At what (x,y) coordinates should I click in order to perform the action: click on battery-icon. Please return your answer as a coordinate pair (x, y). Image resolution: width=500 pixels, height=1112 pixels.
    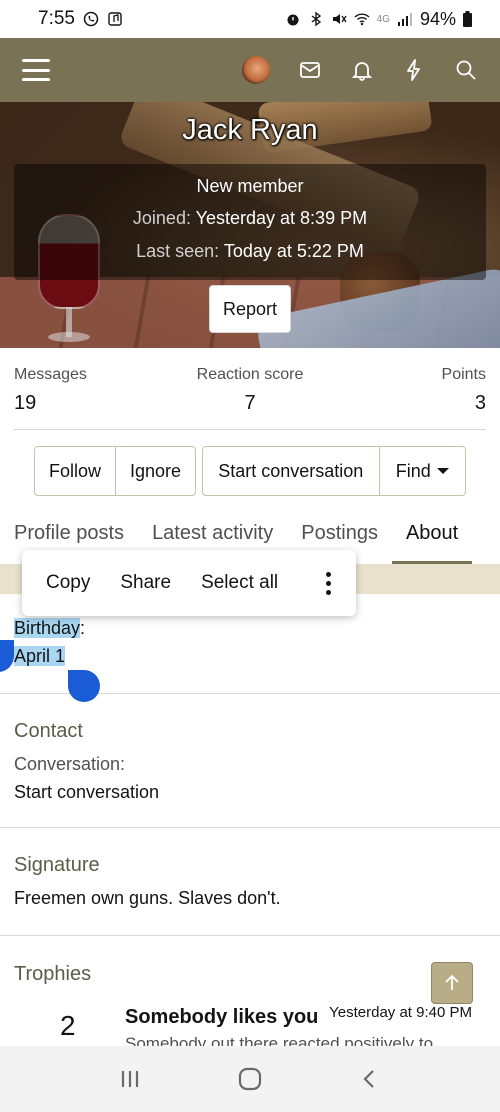
    Looking at the image, I should click on (467, 19).